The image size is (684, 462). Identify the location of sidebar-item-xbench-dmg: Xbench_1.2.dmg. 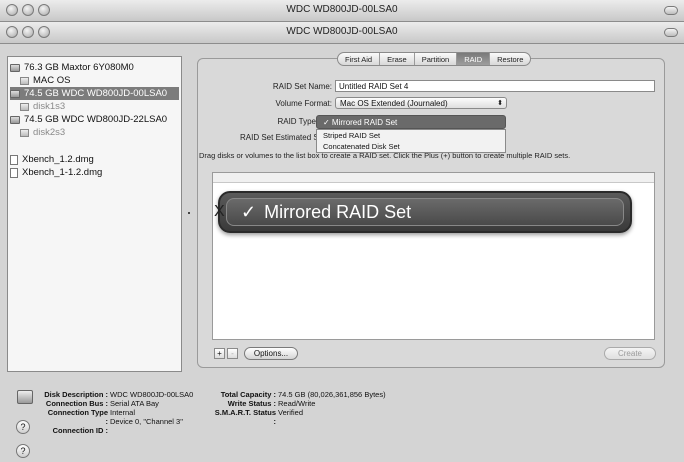
(94, 159).